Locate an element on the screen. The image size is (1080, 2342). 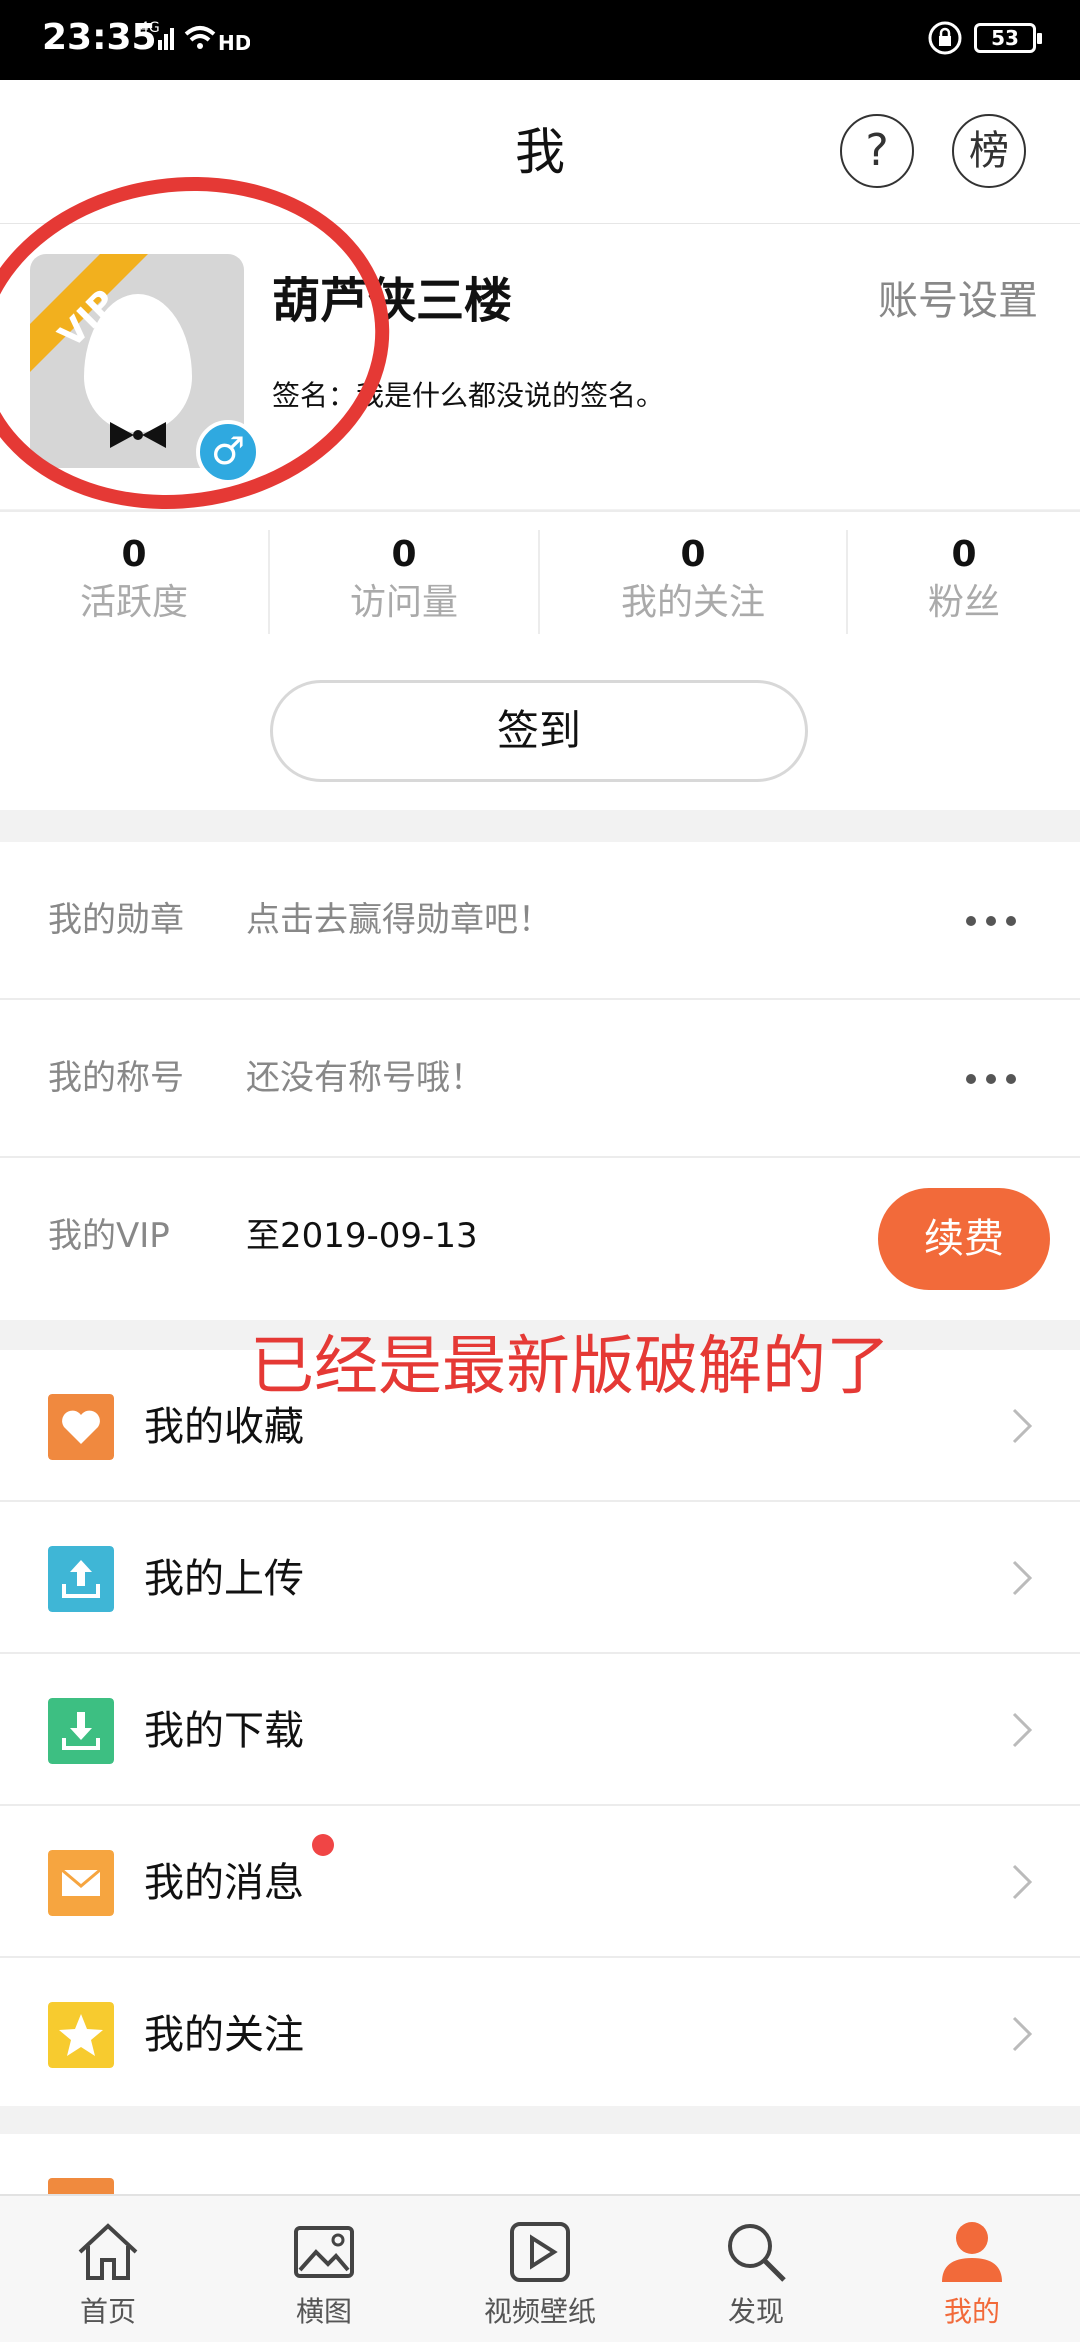
stat-visits: 0 访问量 is located at coordinates (404, 583).